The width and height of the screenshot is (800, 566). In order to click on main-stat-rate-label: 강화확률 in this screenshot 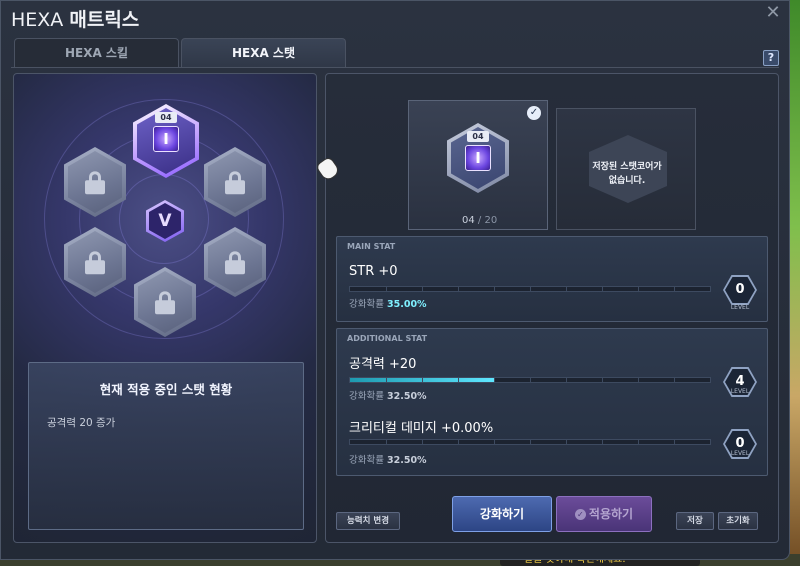, I will do `click(366, 304)`.